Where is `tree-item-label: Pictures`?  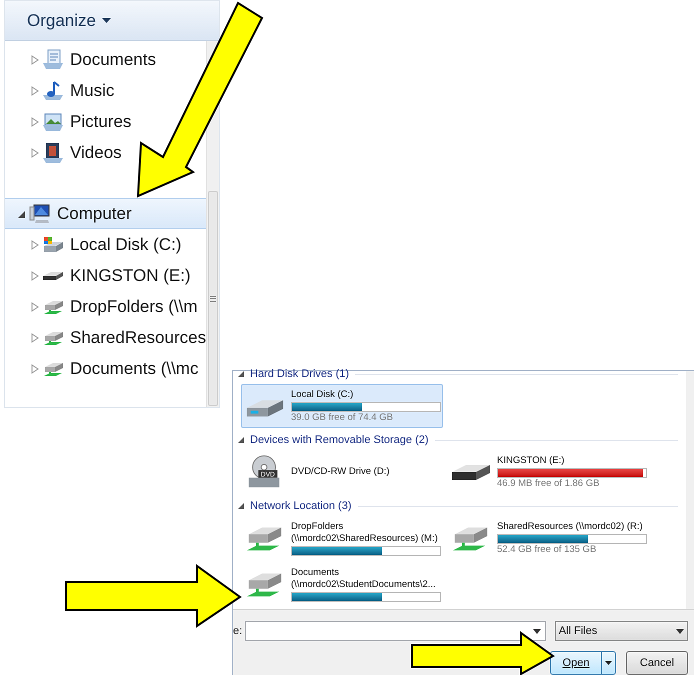
tree-item-label: Pictures is located at coordinates (101, 121).